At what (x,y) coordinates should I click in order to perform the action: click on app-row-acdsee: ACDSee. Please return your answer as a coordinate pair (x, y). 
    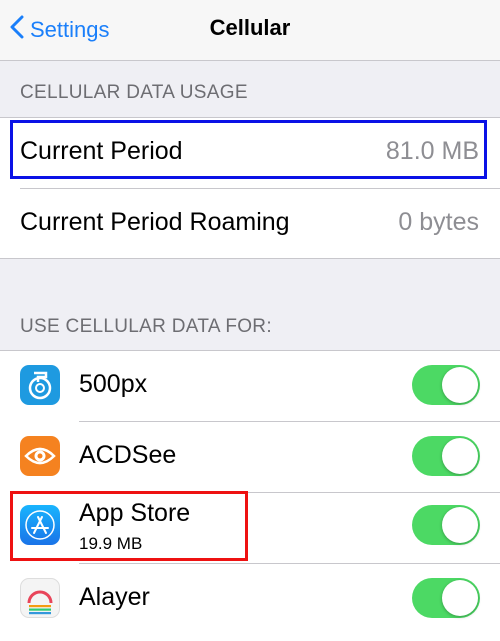
    Looking at the image, I should click on (250, 457).